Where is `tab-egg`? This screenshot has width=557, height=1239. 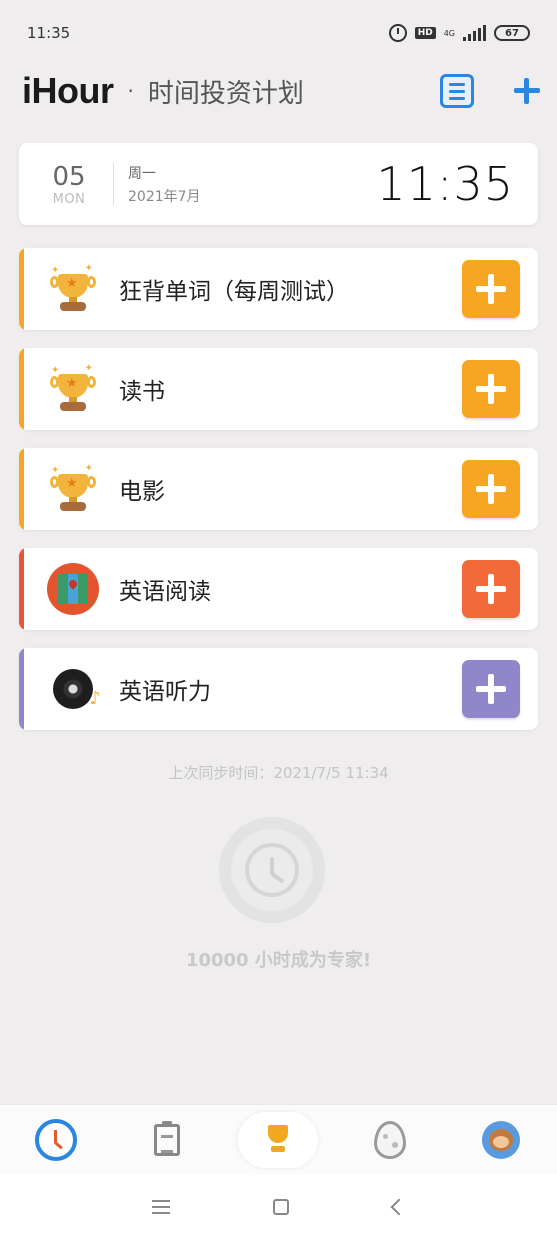 tab-egg is located at coordinates (390, 1140).